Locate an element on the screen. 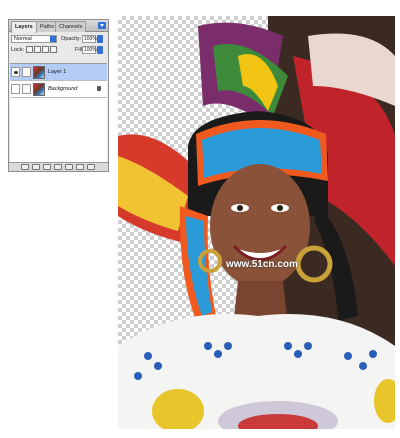  opacity-label: Opacity: is located at coordinates (71, 39).